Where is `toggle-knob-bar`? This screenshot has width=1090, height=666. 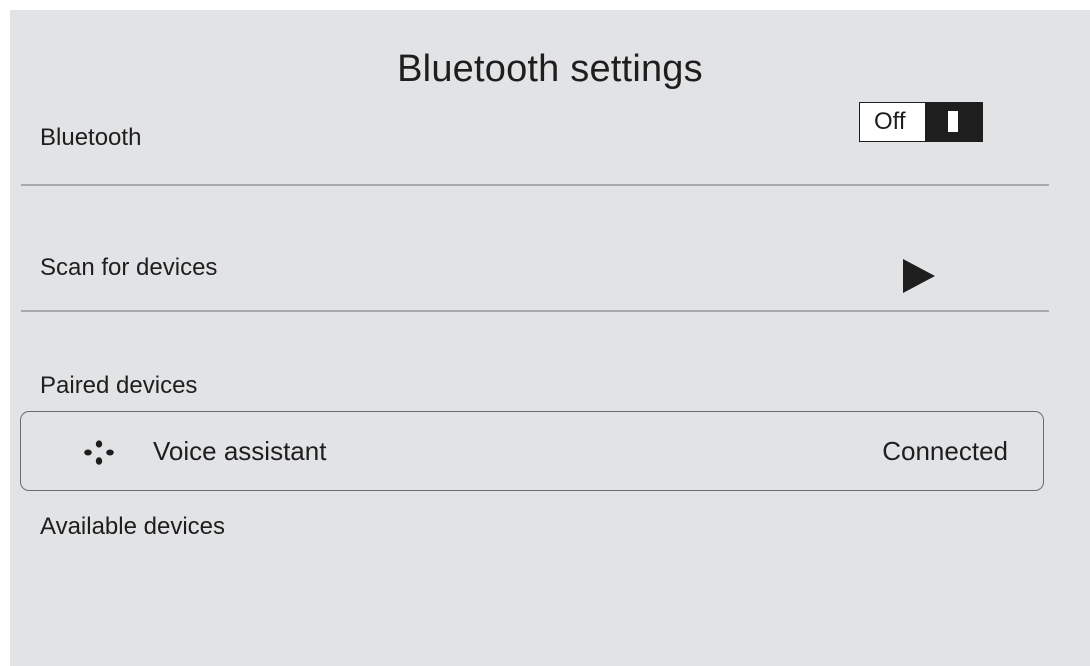
toggle-knob-bar is located at coordinates (953, 121).